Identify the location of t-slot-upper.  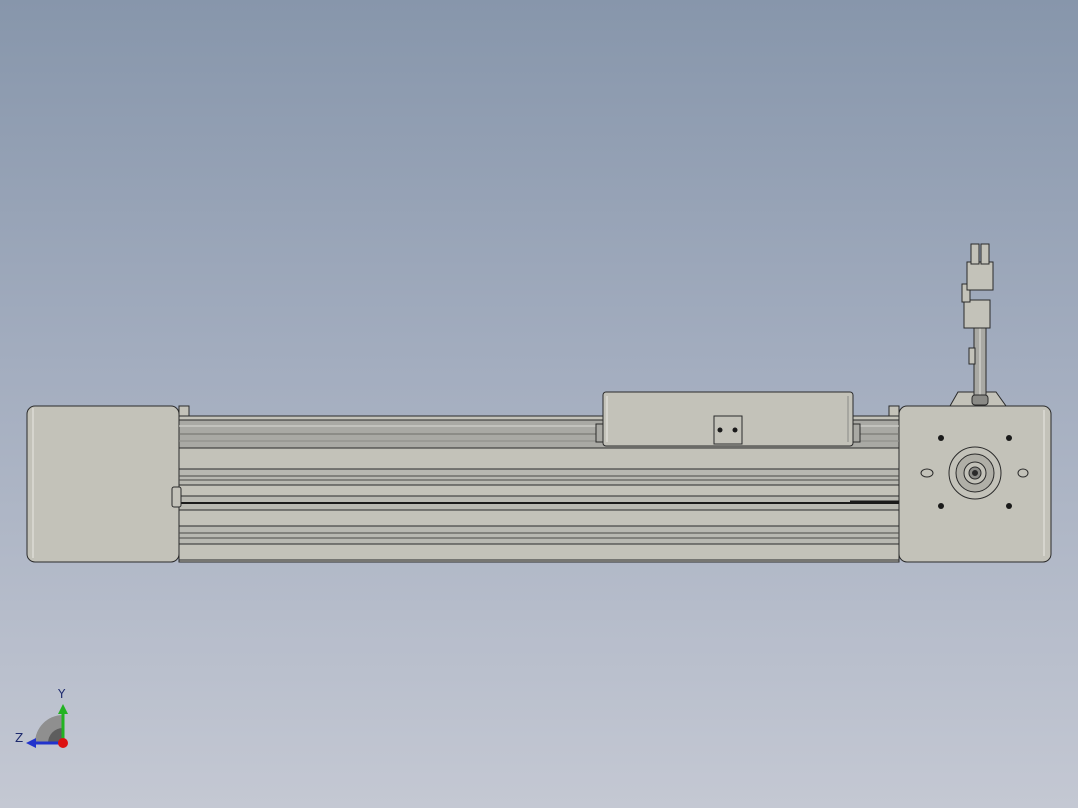
(539, 477).